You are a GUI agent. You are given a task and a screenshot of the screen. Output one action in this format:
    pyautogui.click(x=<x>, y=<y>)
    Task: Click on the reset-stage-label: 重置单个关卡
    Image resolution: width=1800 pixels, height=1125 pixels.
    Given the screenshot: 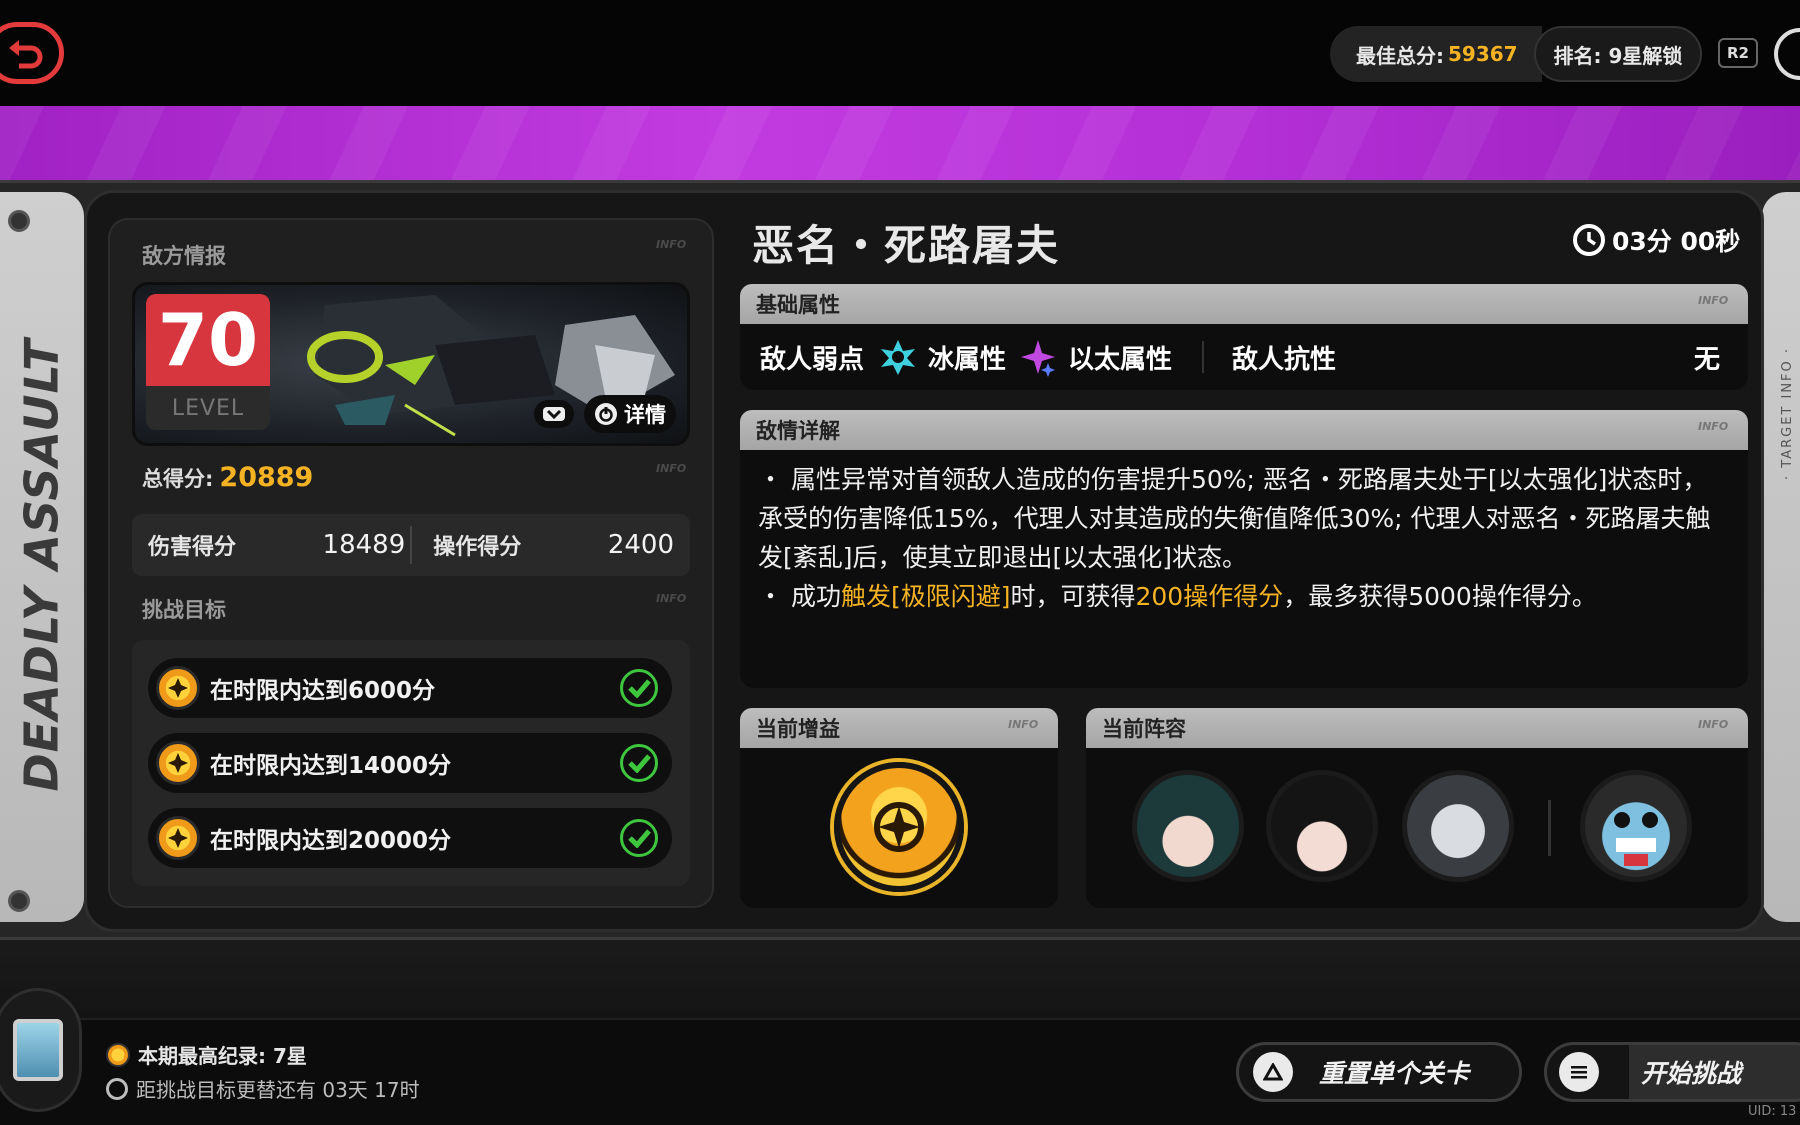 What is the action you would take?
    pyautogui.click(x=1393, y=1073)
    